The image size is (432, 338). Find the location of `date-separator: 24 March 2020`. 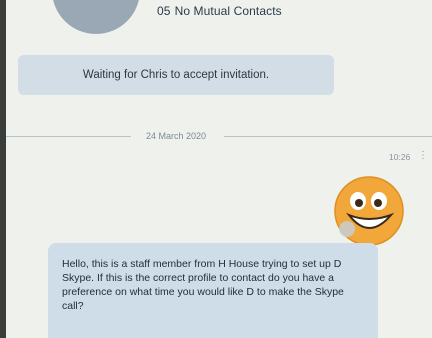

date-separator: 24 March 2020 is located at coordinates (219, 137).